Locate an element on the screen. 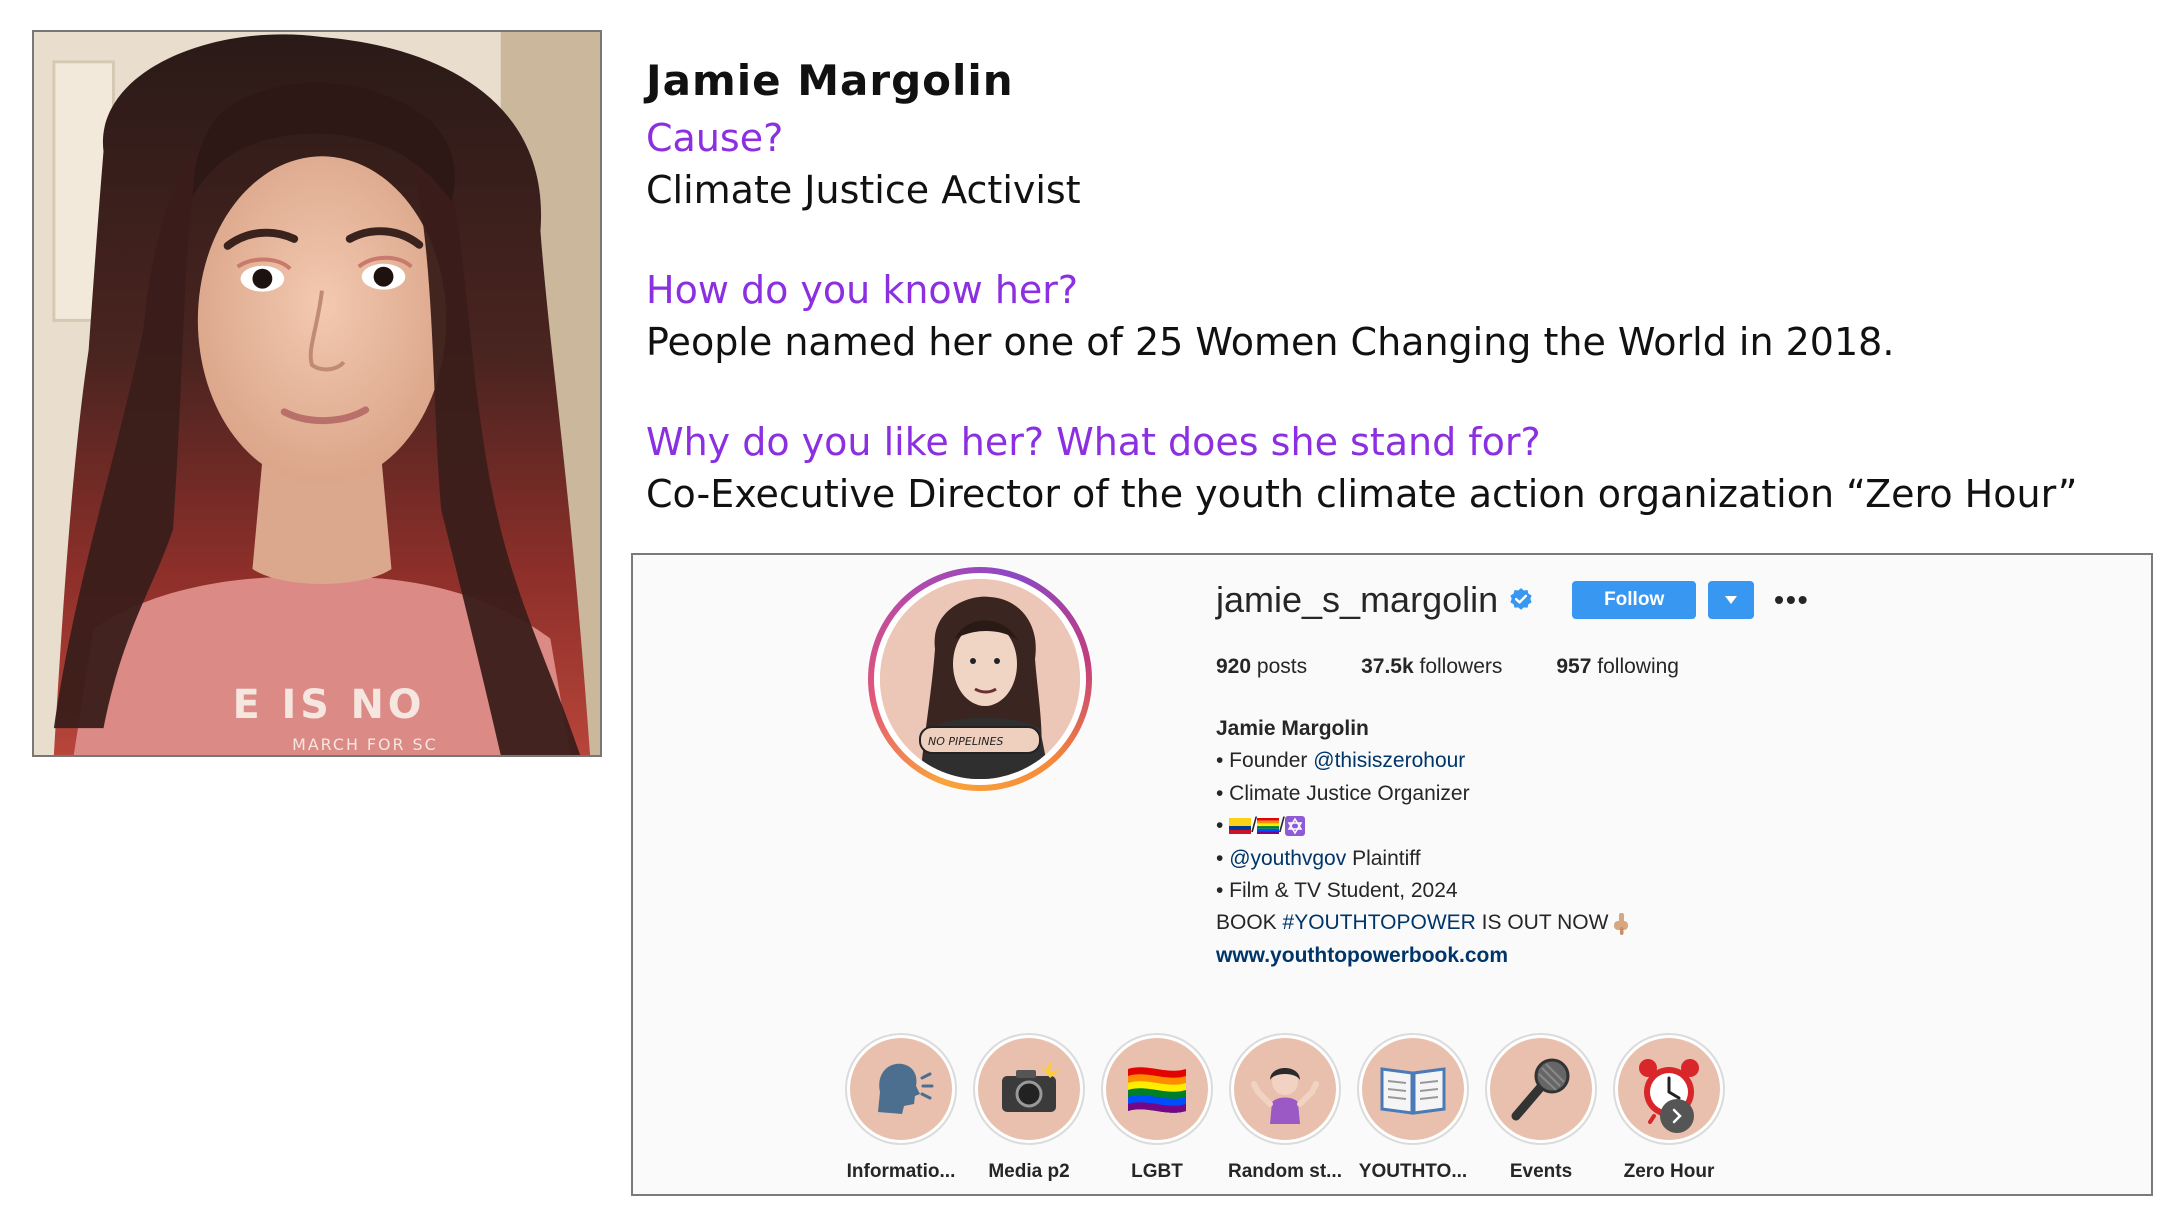 This screenshot has height=1216, width=2178. youthtopower-hashtag-link: #YOUTHTOPOWER is located at coordinates (1379, 923).